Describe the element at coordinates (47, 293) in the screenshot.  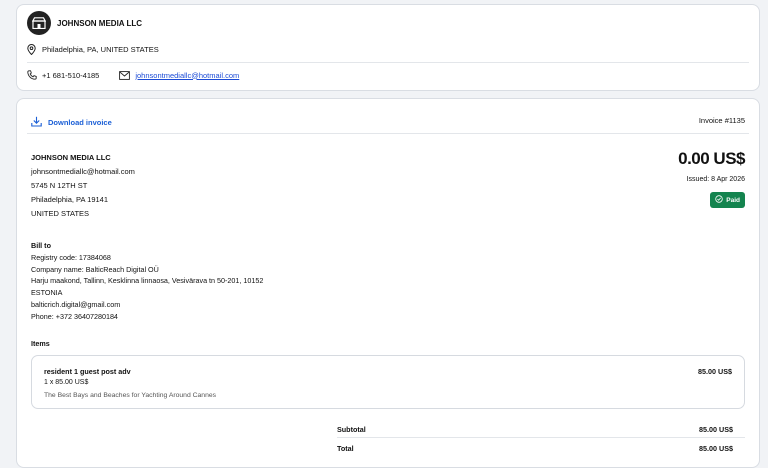
I see `bill-to-country: ESTONIA` at that location.